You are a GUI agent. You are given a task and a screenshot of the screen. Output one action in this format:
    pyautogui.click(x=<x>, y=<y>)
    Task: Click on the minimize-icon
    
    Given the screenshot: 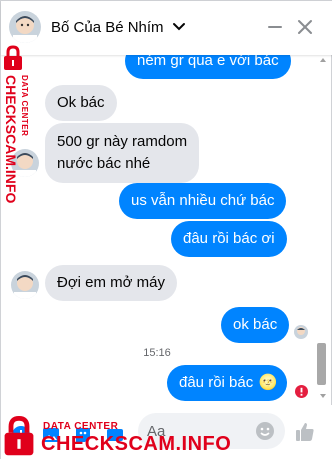 What is the action you would take?
    pyautogui.click(x=275, y=27)
    